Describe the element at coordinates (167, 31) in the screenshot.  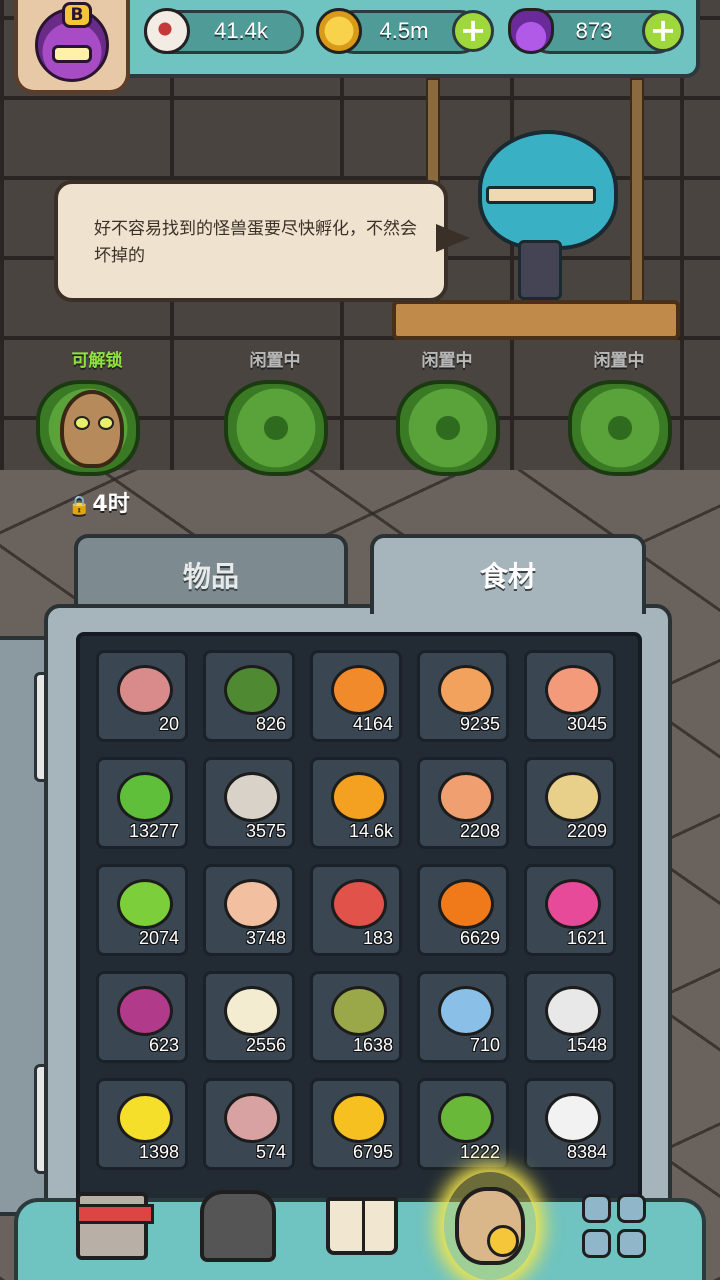
I see `eyeball-icon` at that location.